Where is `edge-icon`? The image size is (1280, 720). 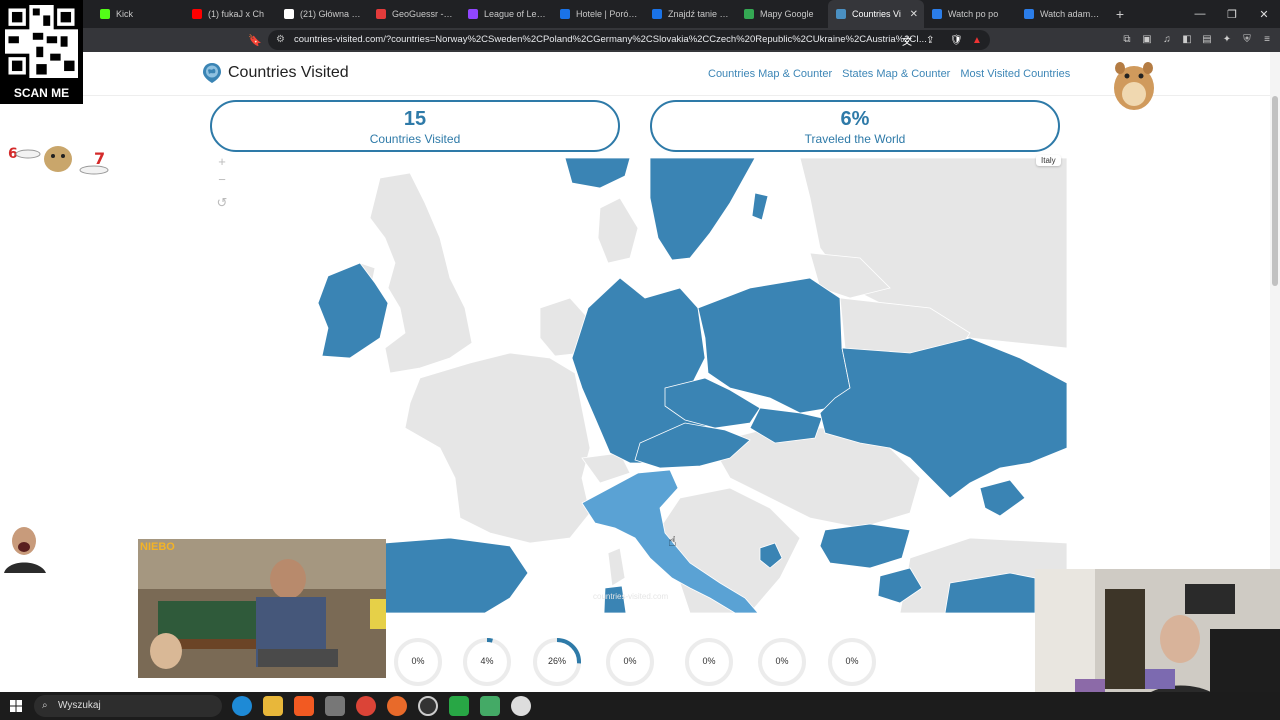 edge-icon is located at coordinates (242, 706).